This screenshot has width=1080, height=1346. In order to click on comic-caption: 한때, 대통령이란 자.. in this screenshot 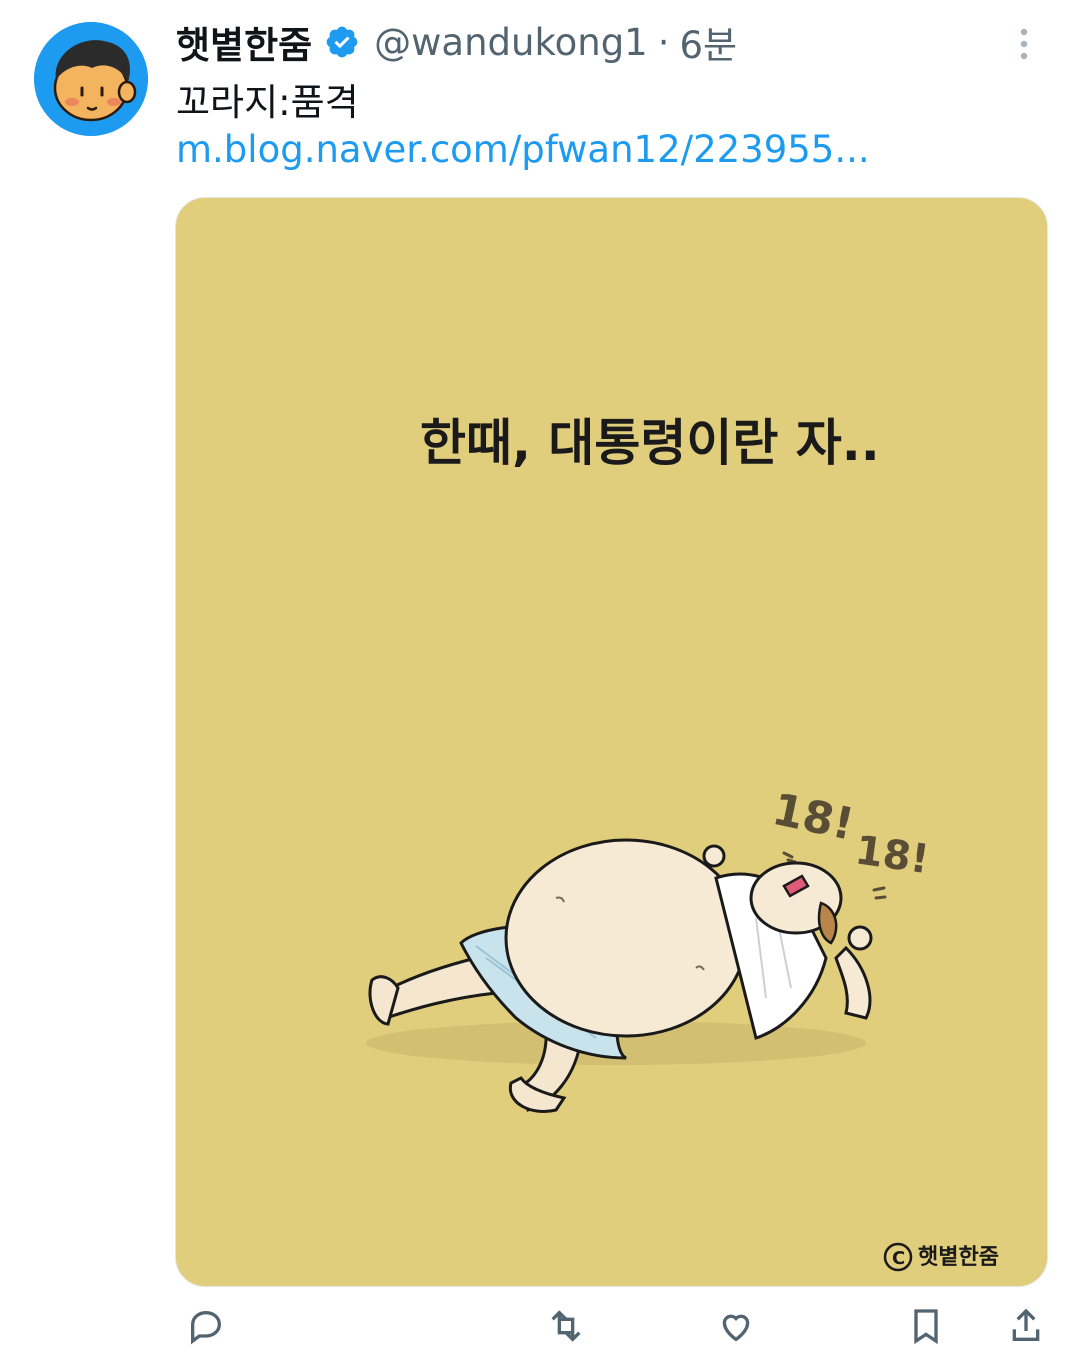, I will do `click(650, 443)`.